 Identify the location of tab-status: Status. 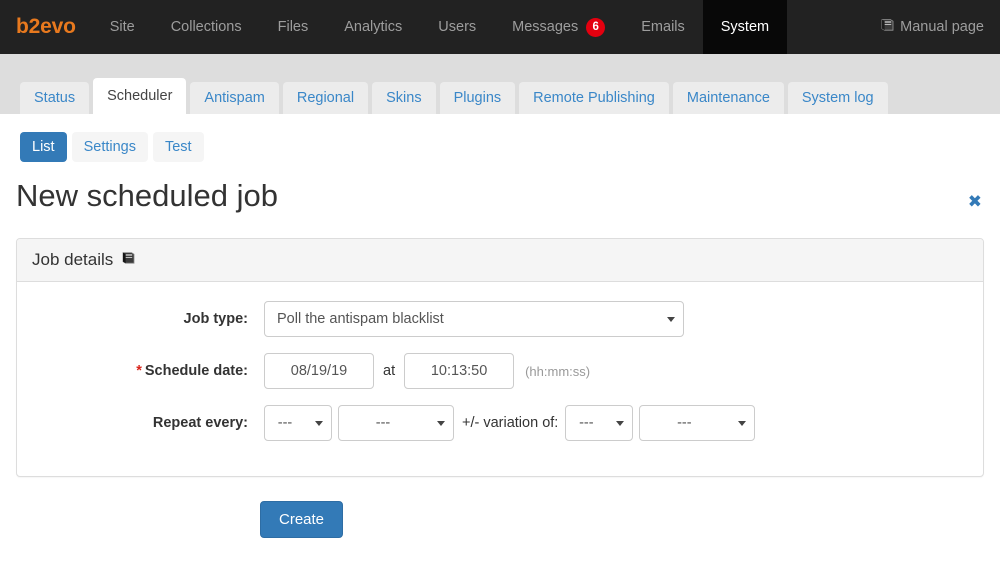
(55, 98).